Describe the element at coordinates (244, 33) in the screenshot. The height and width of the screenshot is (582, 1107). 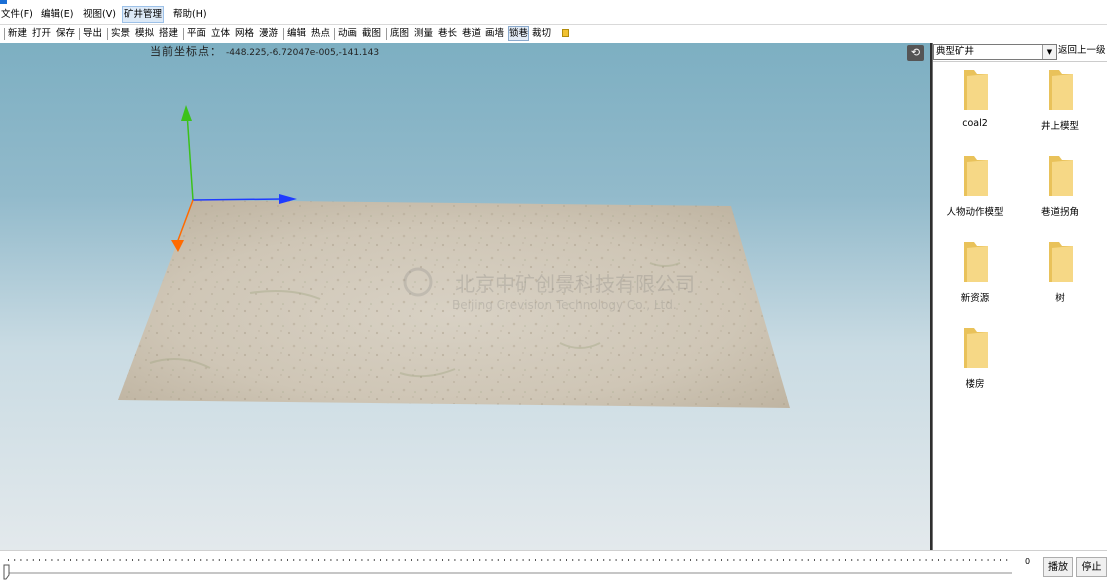
I see `grid-button: 网格` at that location.